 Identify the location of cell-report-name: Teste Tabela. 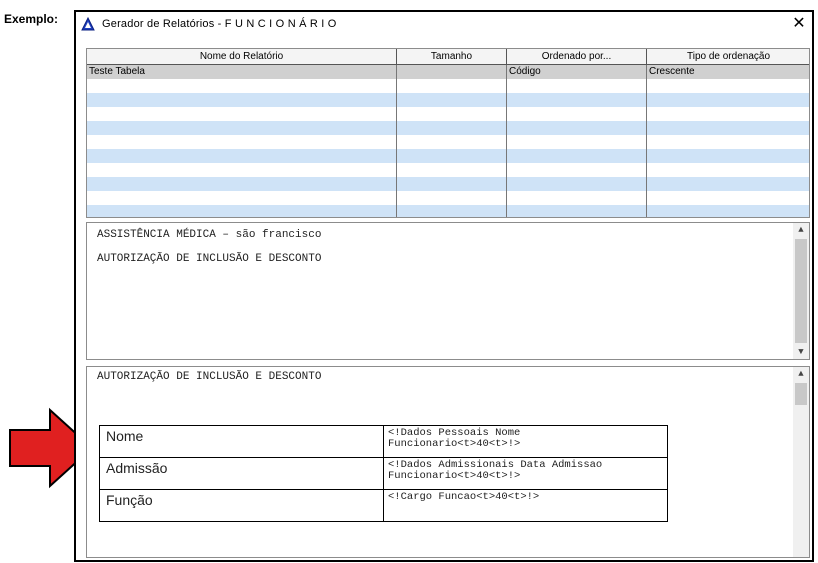
(242, 72).